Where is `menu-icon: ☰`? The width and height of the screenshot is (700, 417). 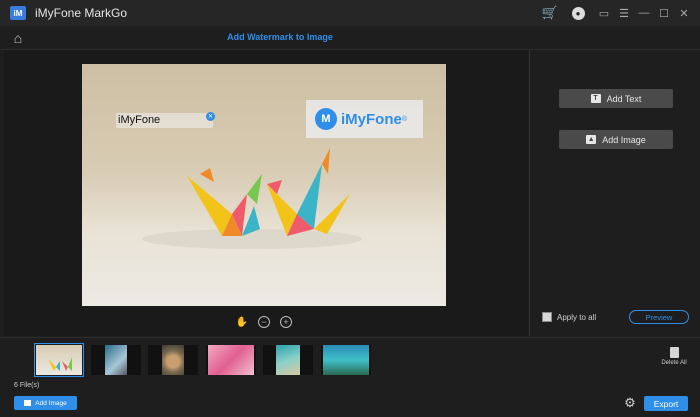 menu-icon: ☰ is located at coordinates (624, 13).